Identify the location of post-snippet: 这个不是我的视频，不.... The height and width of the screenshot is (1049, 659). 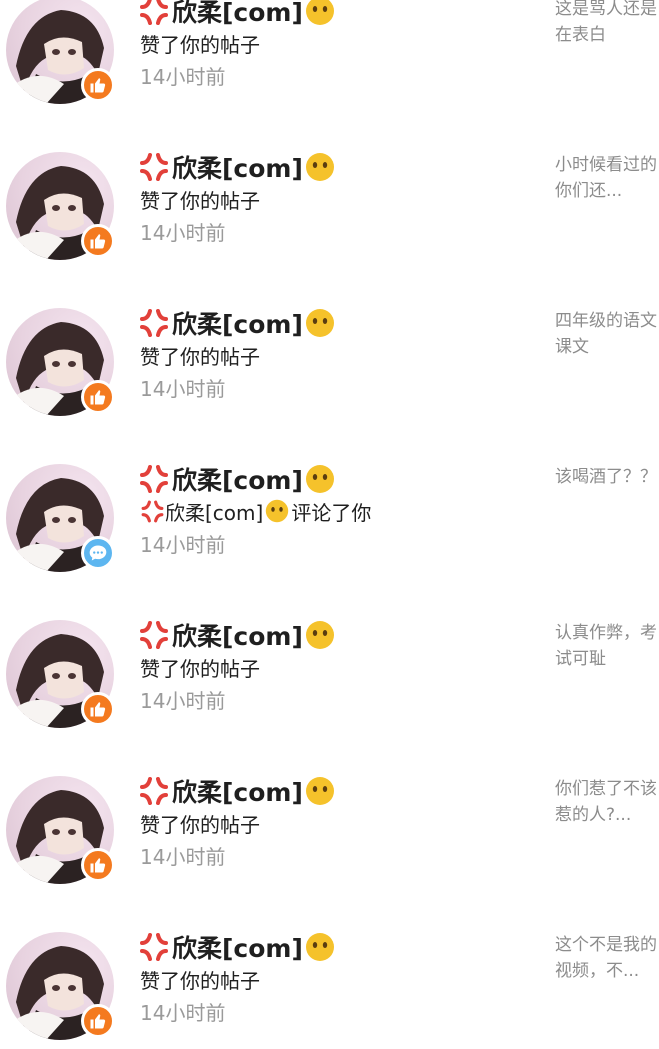
(606, 958).